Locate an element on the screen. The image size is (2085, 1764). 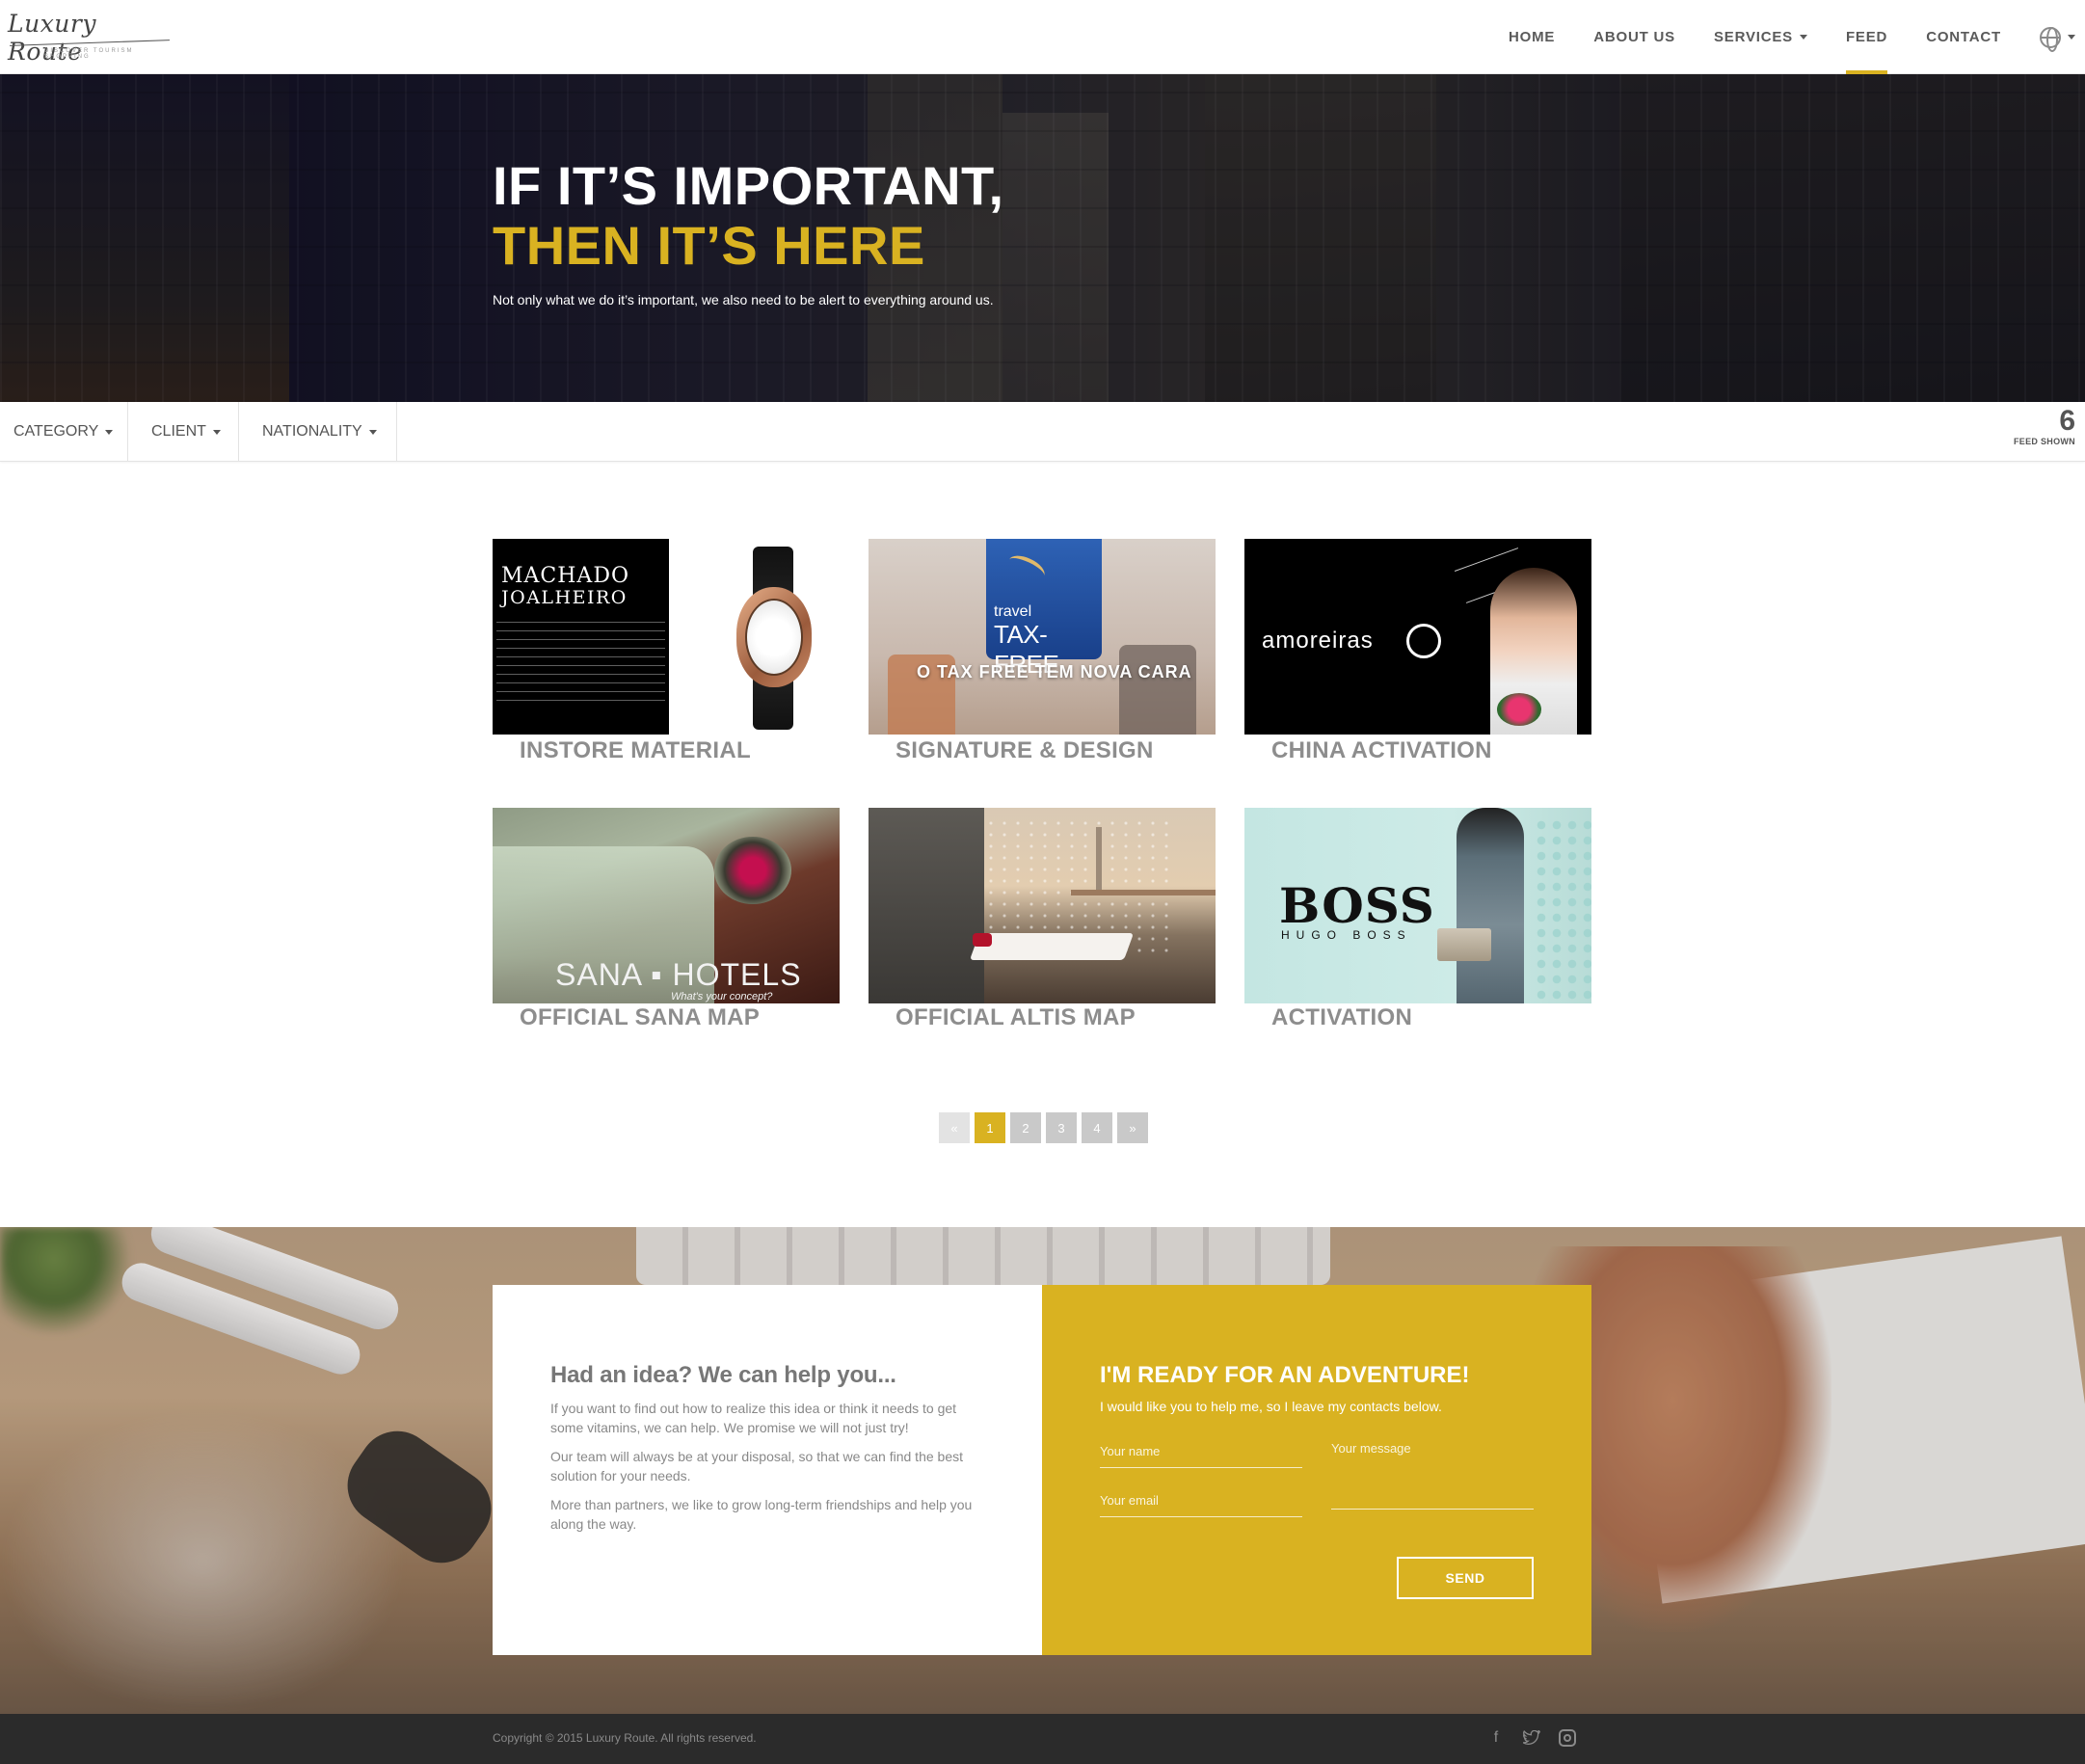
pagination-page: 3 is located at coordinates (1061, 1127).